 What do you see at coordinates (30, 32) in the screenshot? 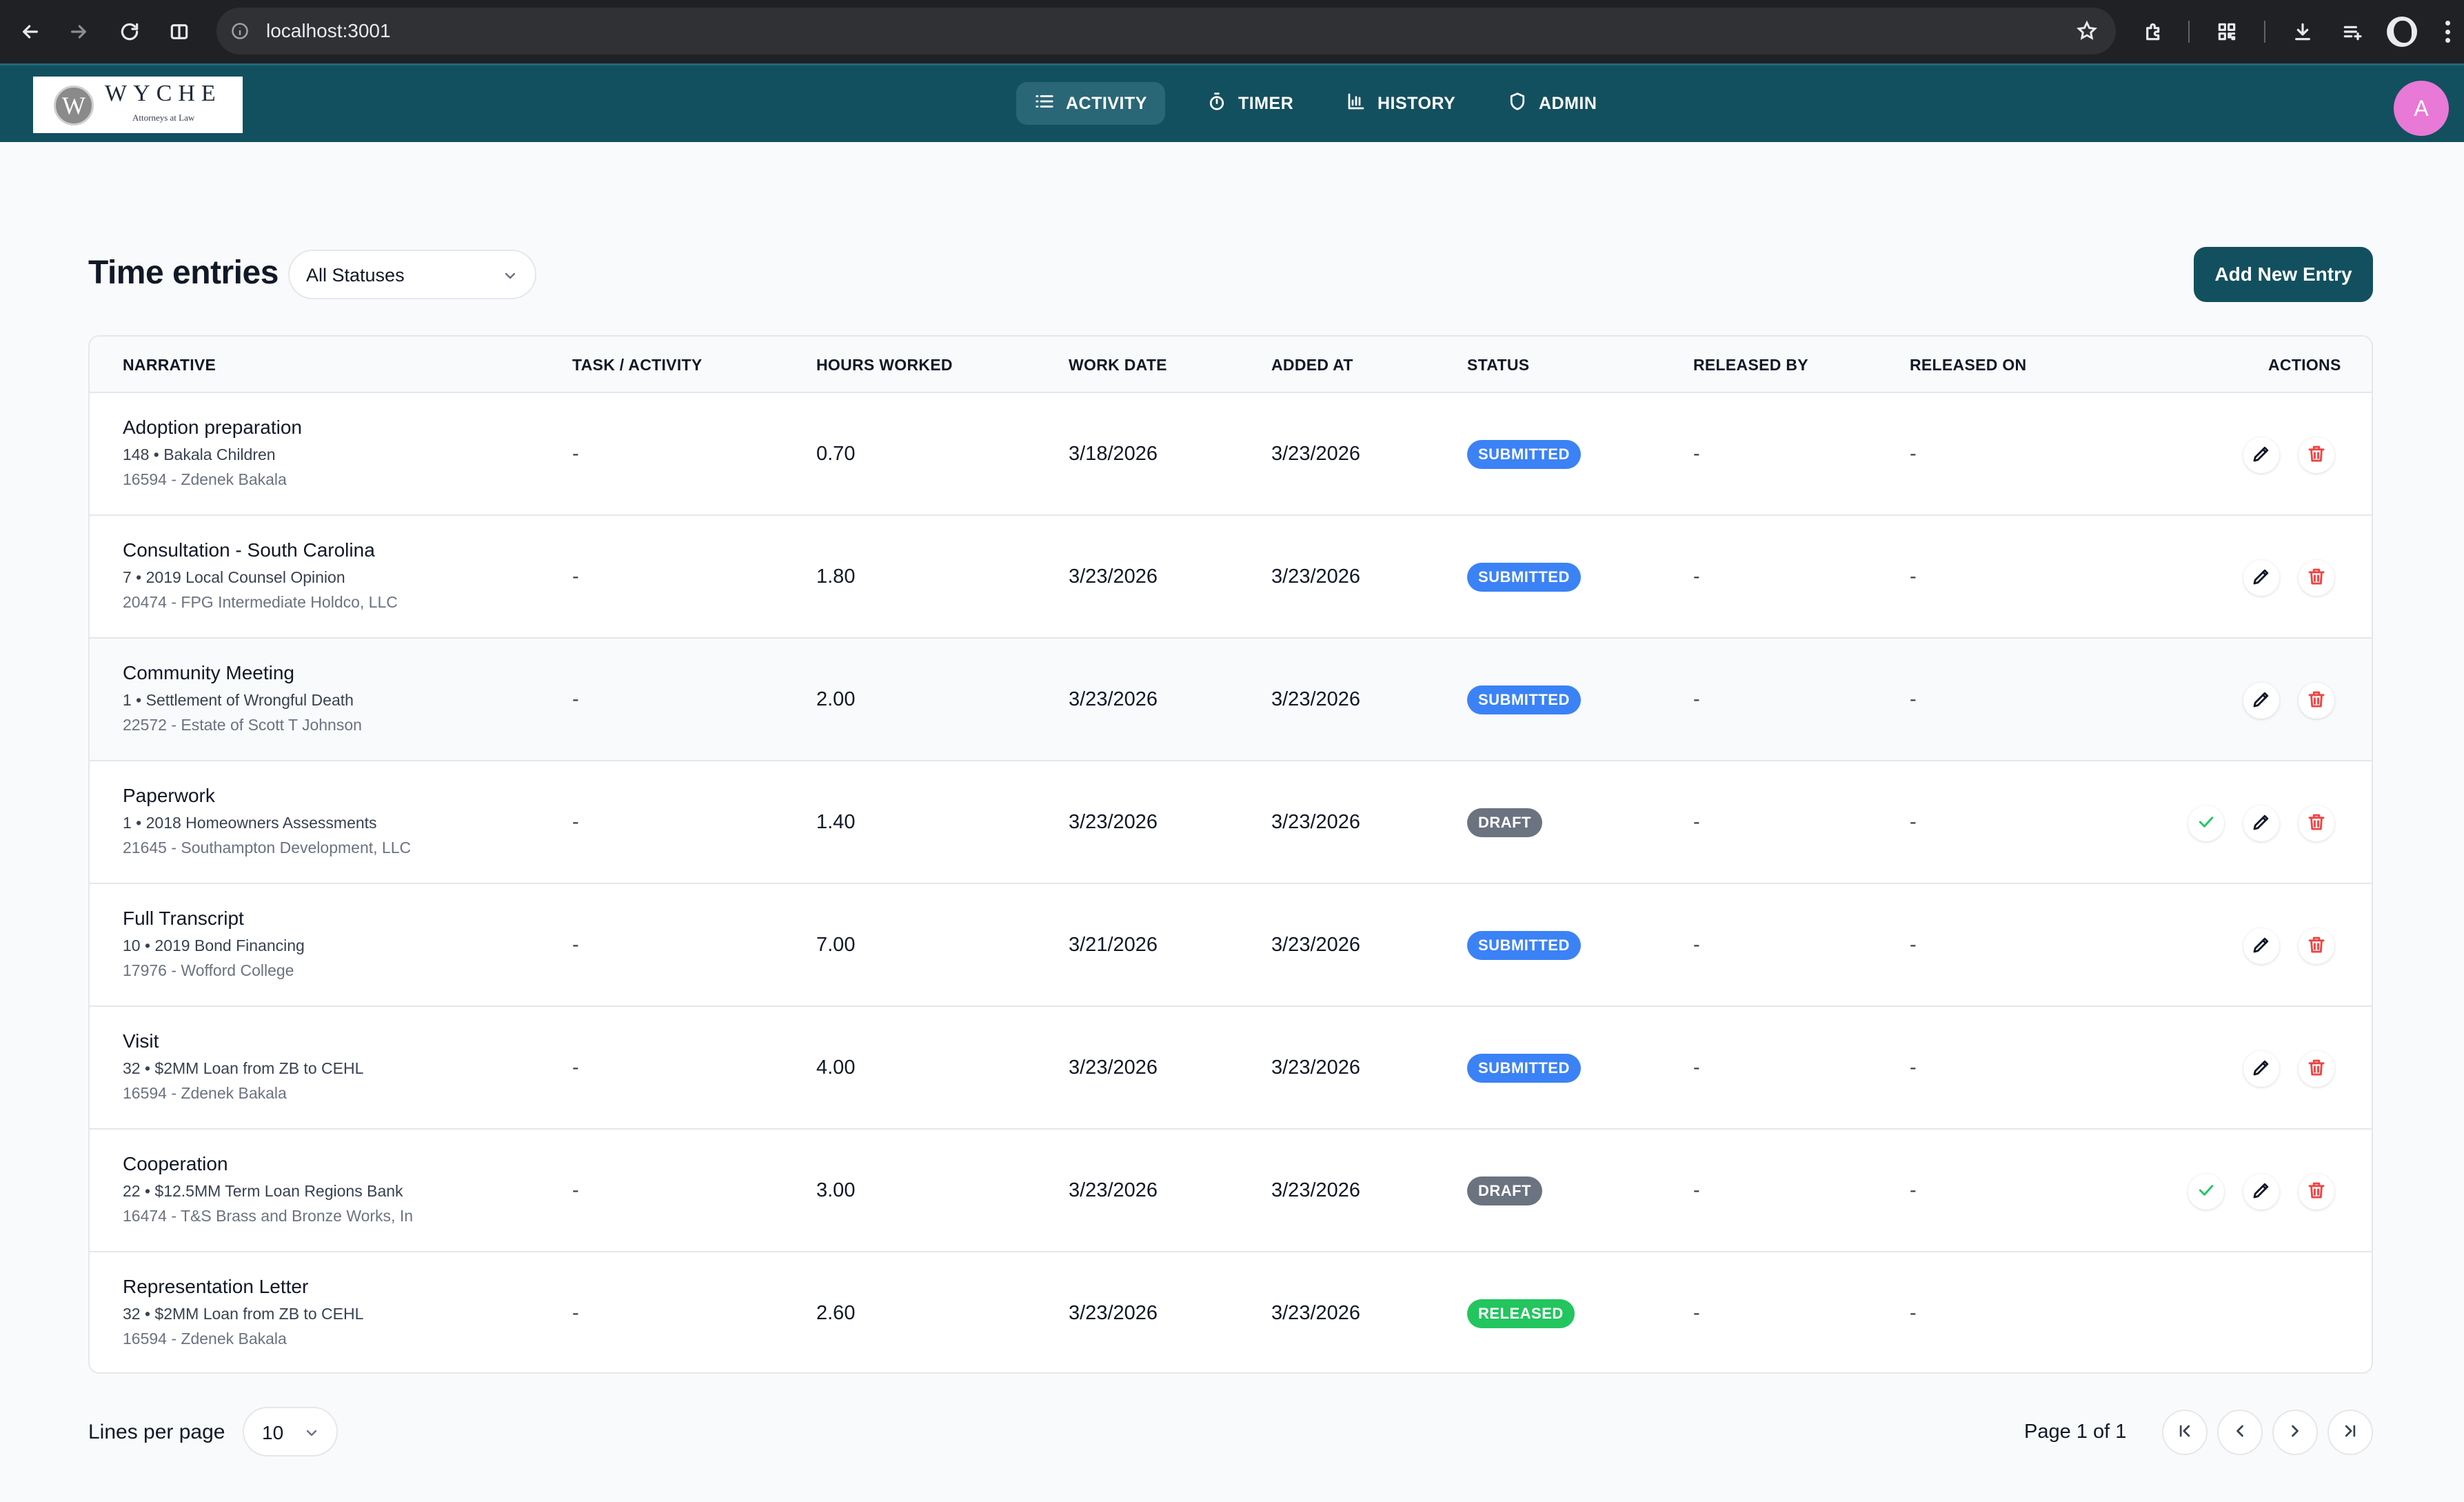
I see `back-icon` at bounding box center [30, 32].